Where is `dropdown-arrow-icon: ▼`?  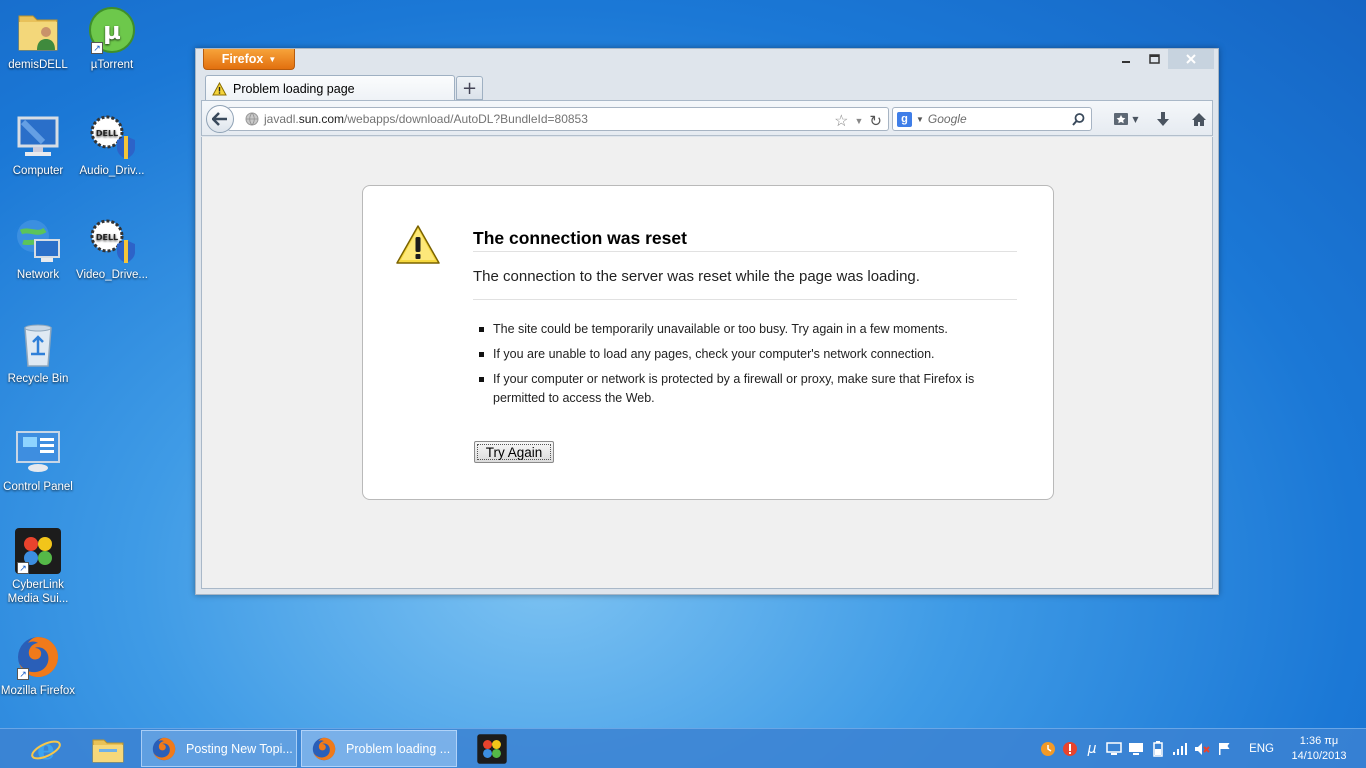 dropdown-arrow-icon: ▼ is located at coordinates (272, 59).